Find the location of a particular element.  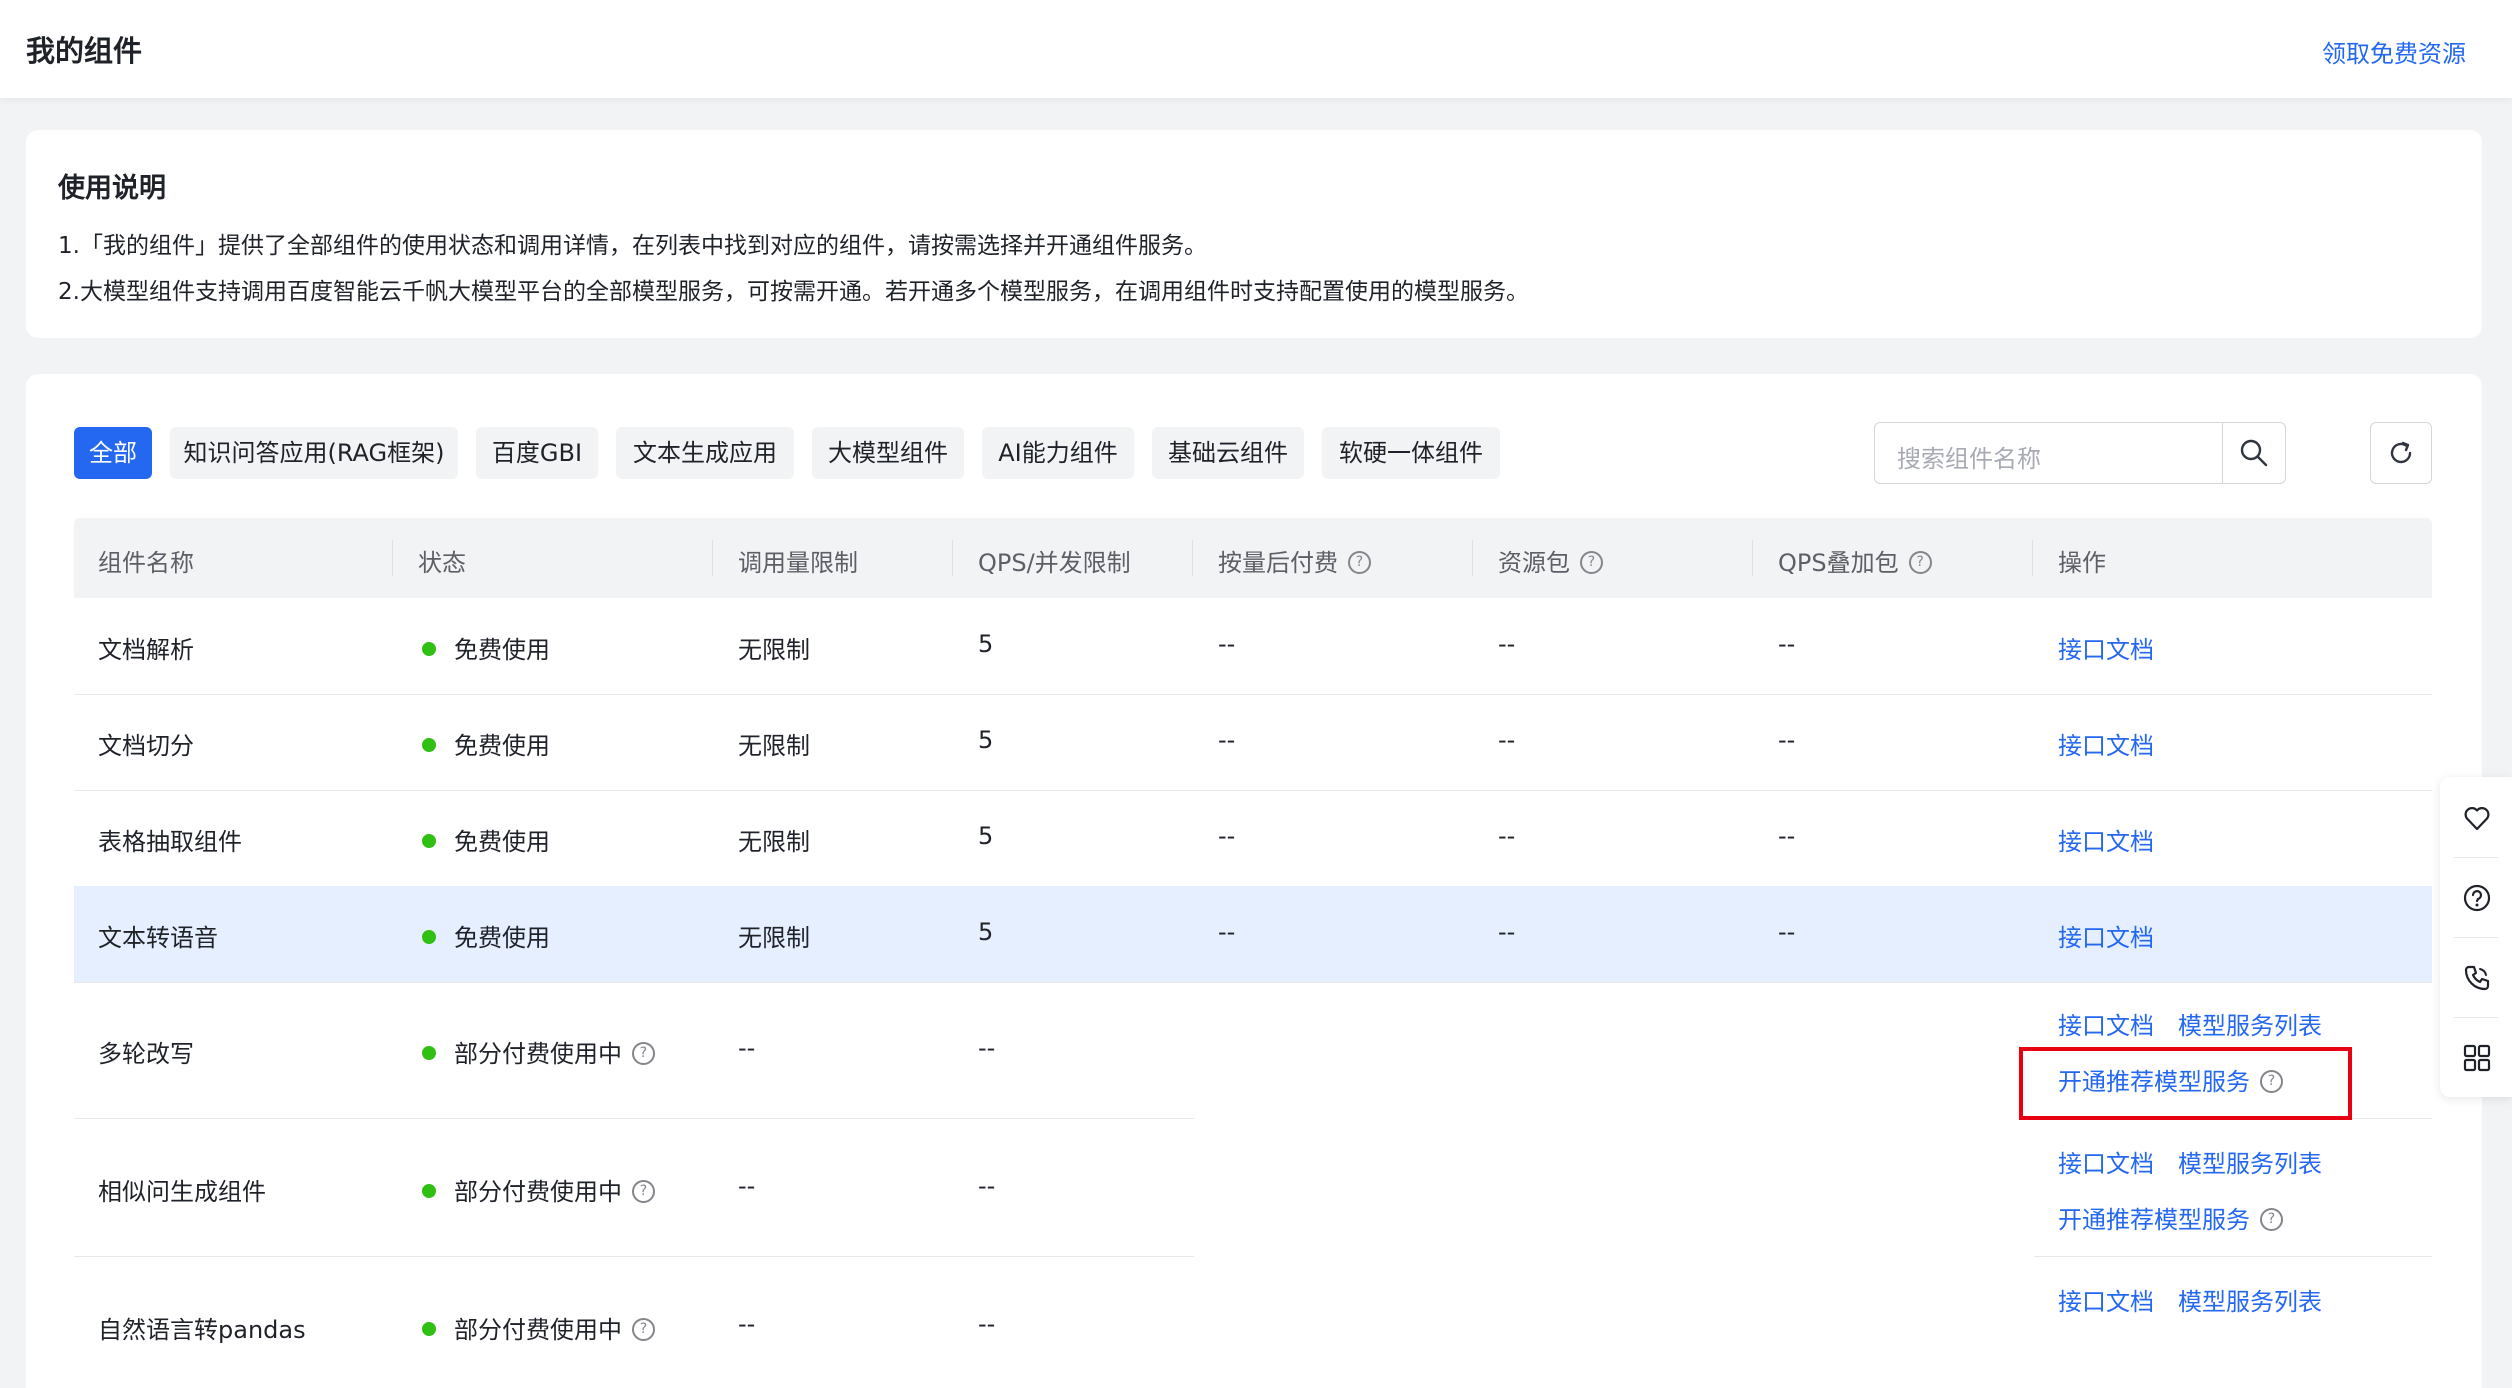

filter-hardware: 软硬一体组件 is located at coordinates (1411, 453).